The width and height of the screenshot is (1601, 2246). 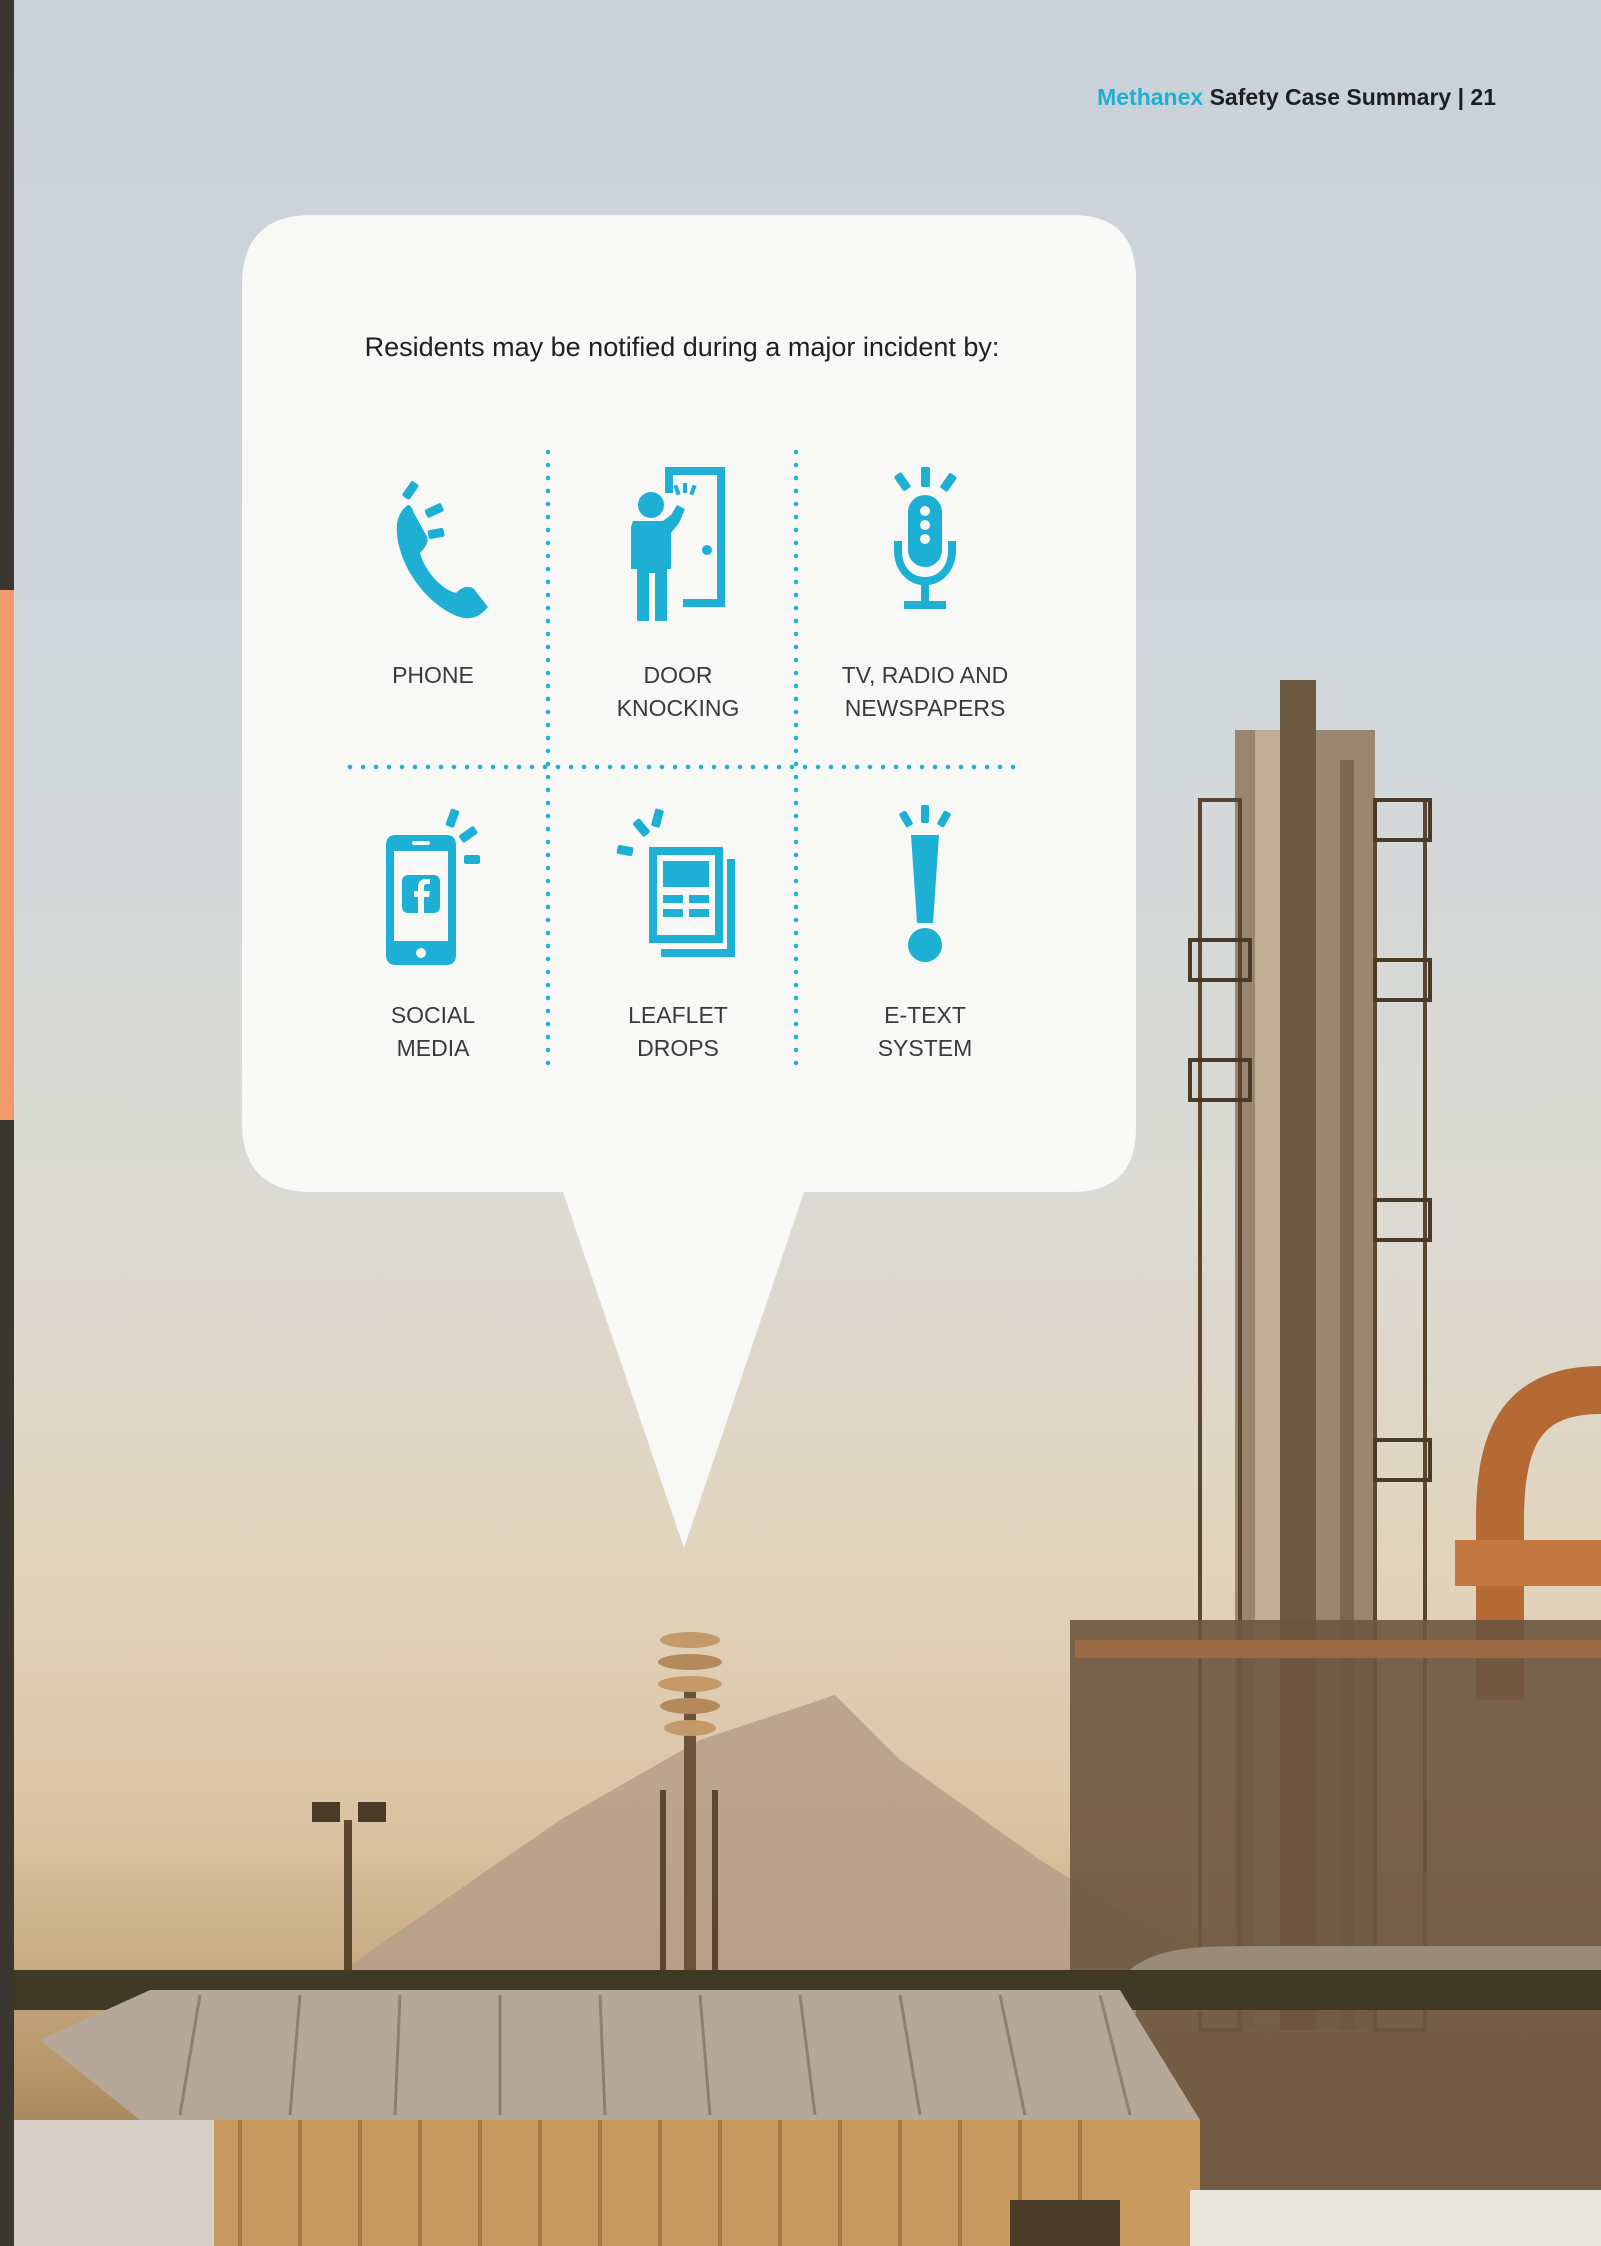 I want to click on method-leaflet-drops: LEAFLET DROPS, so click(x=678, y=935).